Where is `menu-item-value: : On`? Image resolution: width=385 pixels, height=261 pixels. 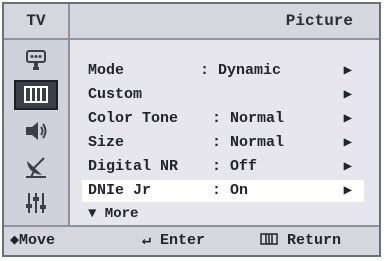 menu-item-value: : On is located at coordinates (230, 190).